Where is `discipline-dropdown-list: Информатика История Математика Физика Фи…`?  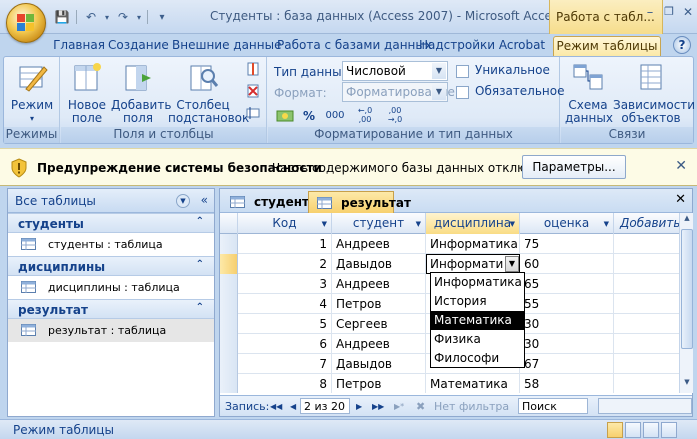
discipline-dropdown-list: Информатика История Математика Физика Фи… is located at coordinates (477, 320).